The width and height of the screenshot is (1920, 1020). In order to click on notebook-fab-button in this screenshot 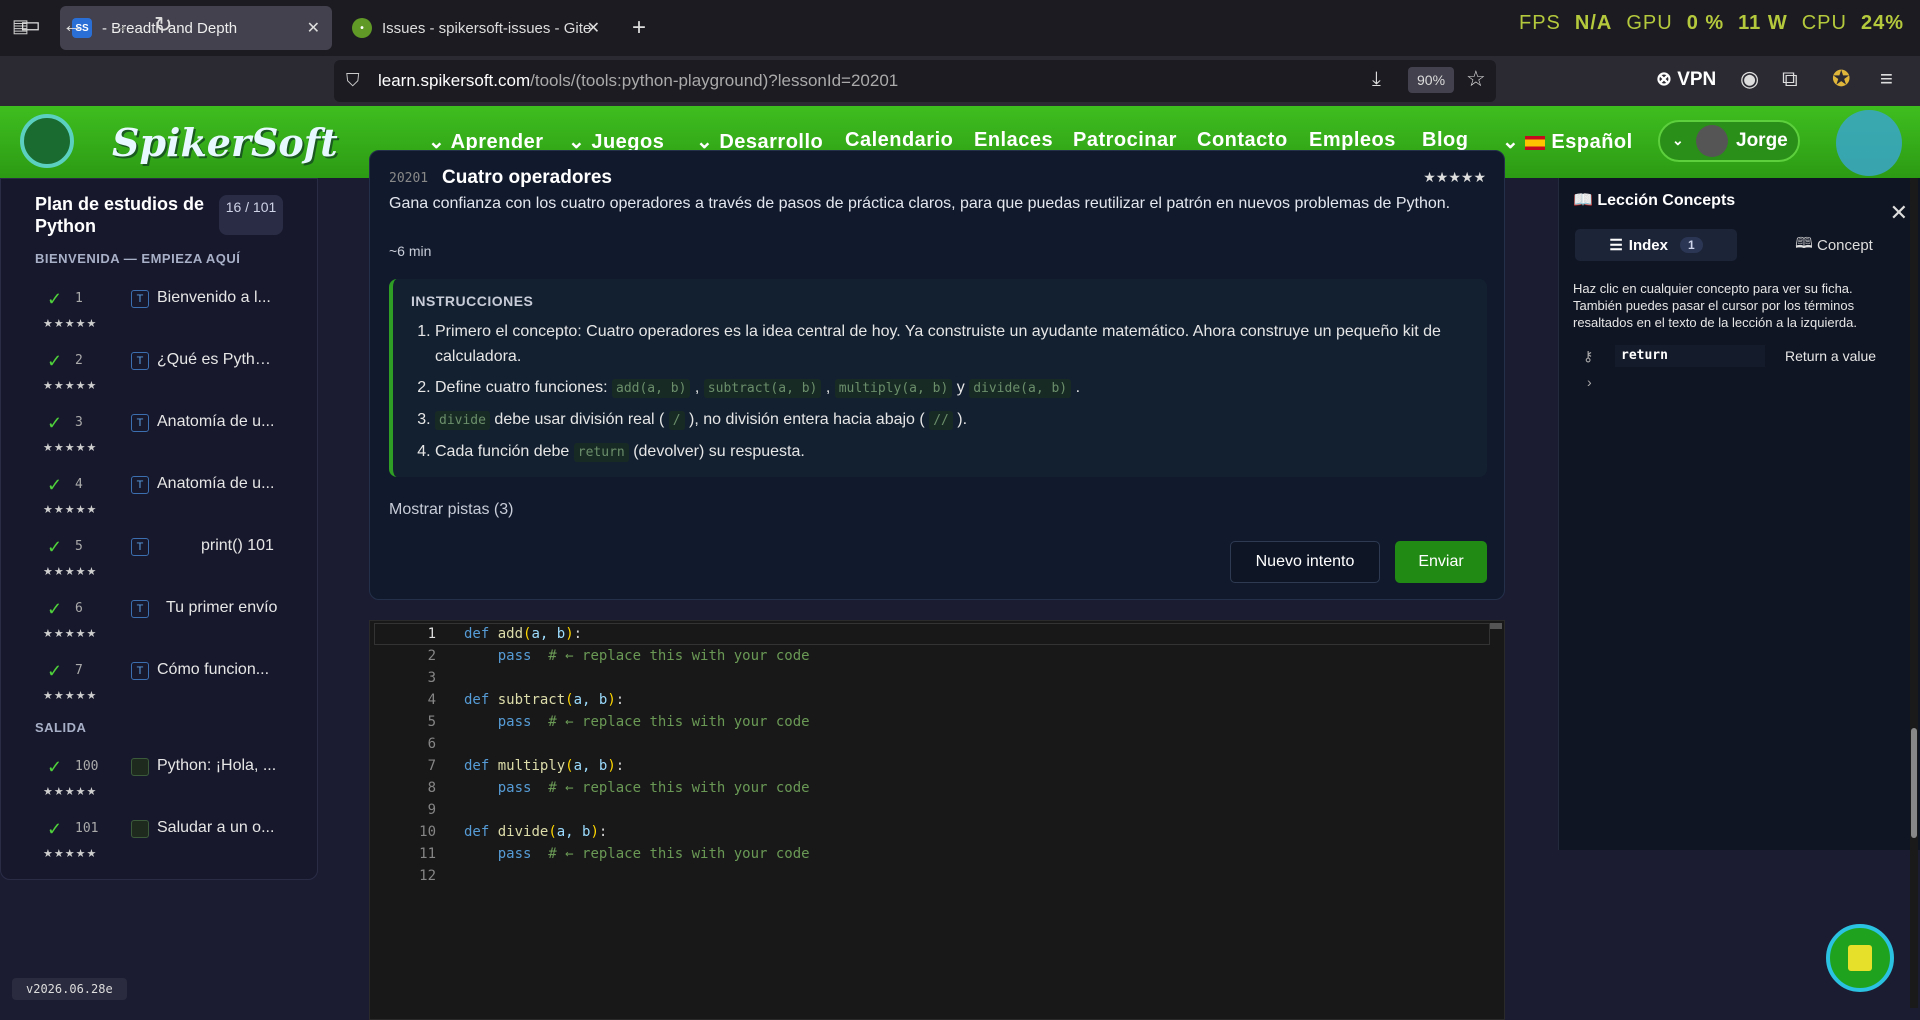, I will do `click(1860, 958)`.